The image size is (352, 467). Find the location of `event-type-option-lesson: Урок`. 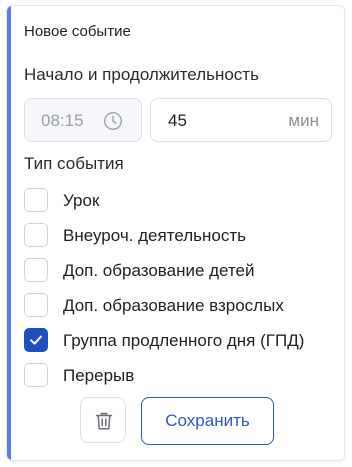

event-type-option-lesson: Урок is located at coordinates (184, 203).